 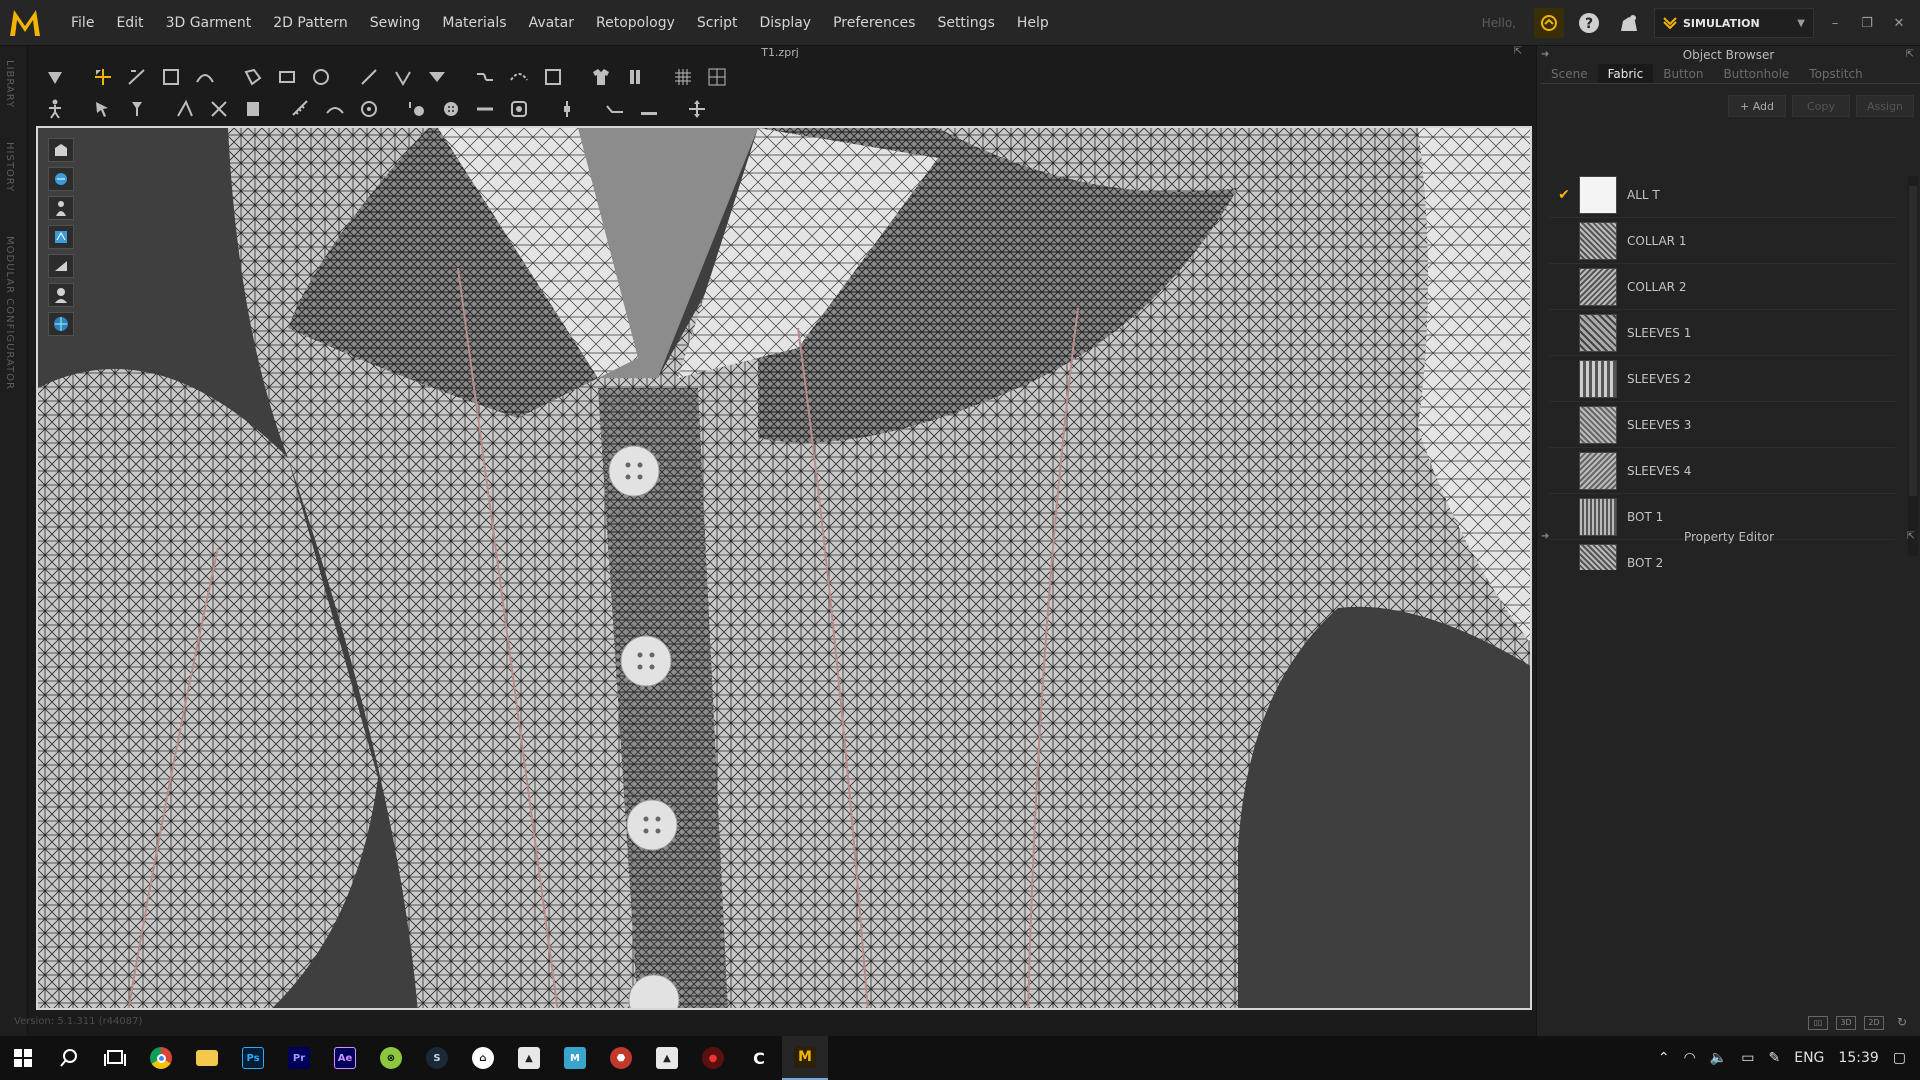 I want to click on avatar-silhouette-icon, so click(x=61, y=295).